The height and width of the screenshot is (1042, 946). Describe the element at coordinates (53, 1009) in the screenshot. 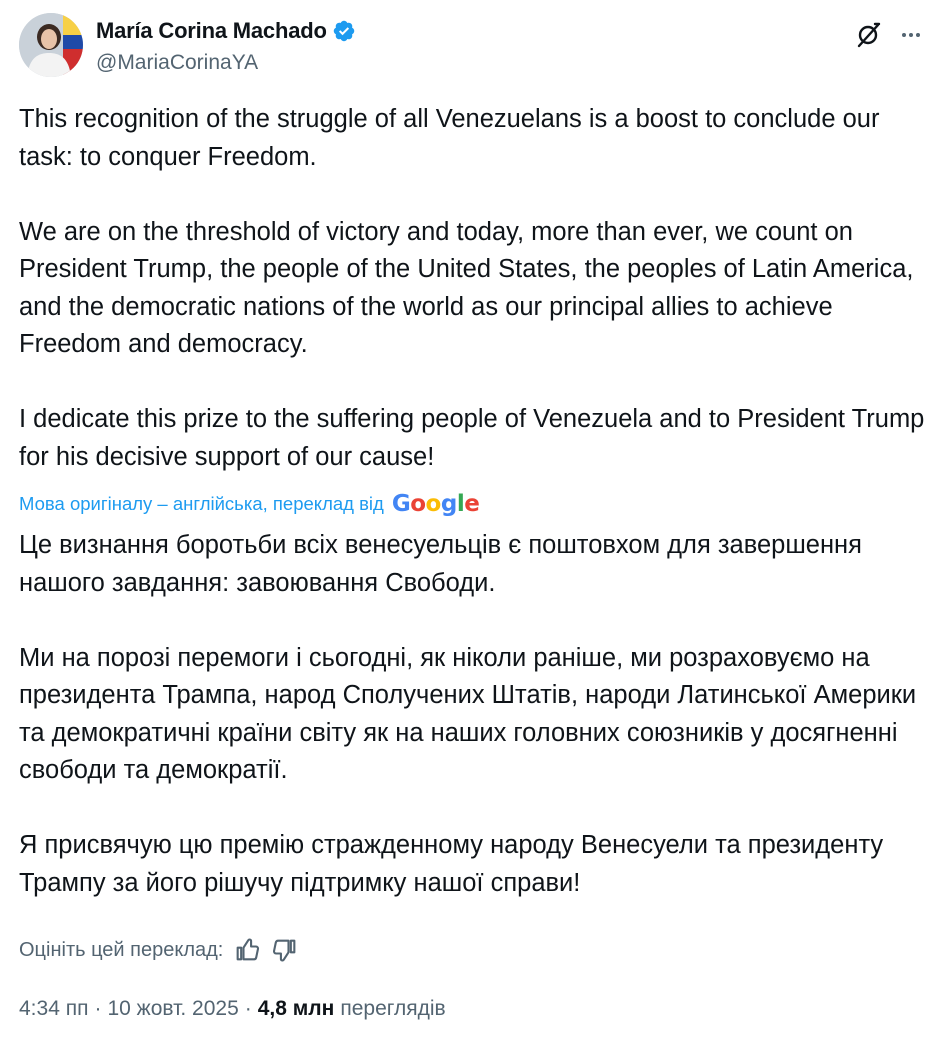

I see `tweet-time: 4:34 пп` at that location.